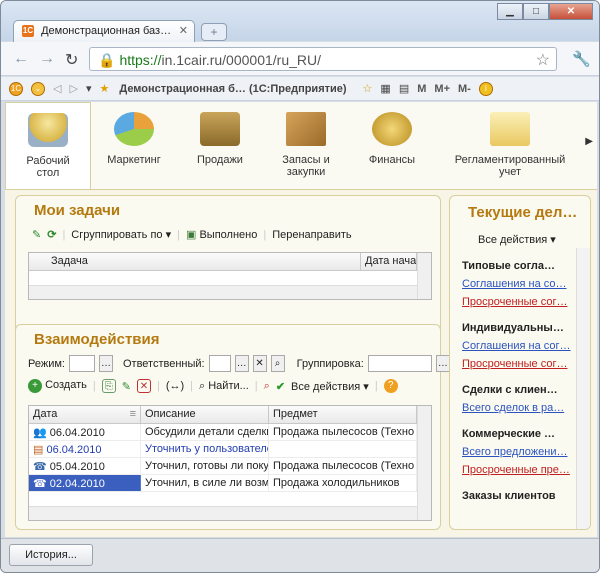  What do you see at coordinates (195, 261) in the screenshot?
I see `column-task: Задача` at bounding box center [195, 261].